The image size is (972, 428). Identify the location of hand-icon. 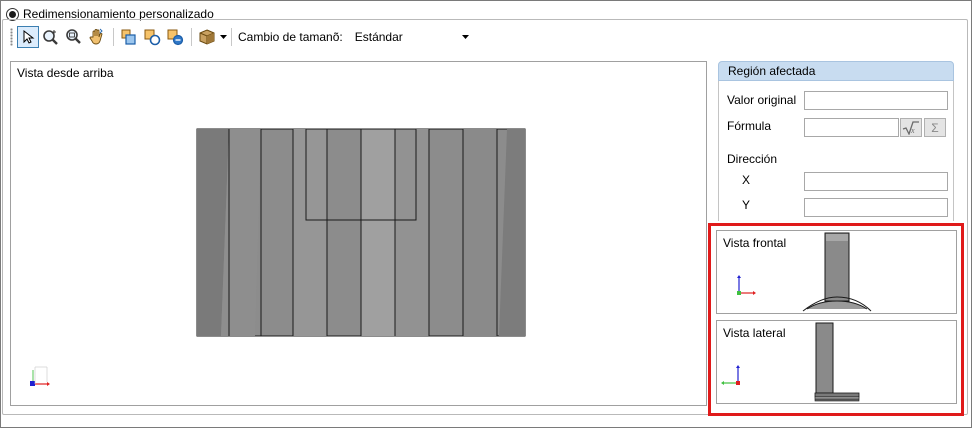
(96, 36).